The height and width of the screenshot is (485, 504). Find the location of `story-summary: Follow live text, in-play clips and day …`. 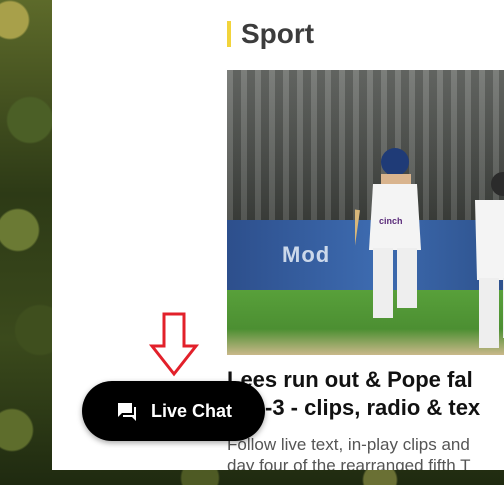

story-summary: Follow live text, in-play clips and day … is located at coordinates (365, 452).